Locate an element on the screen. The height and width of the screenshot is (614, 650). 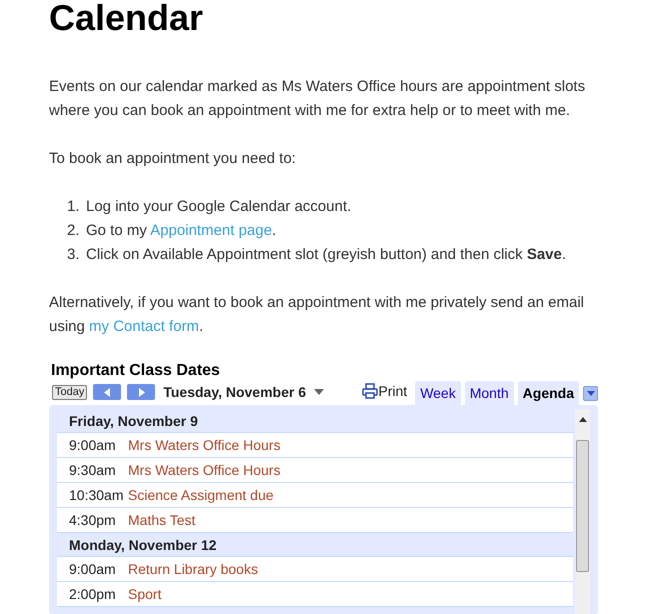
link: Appointment page is located at coordinates (211, 230).